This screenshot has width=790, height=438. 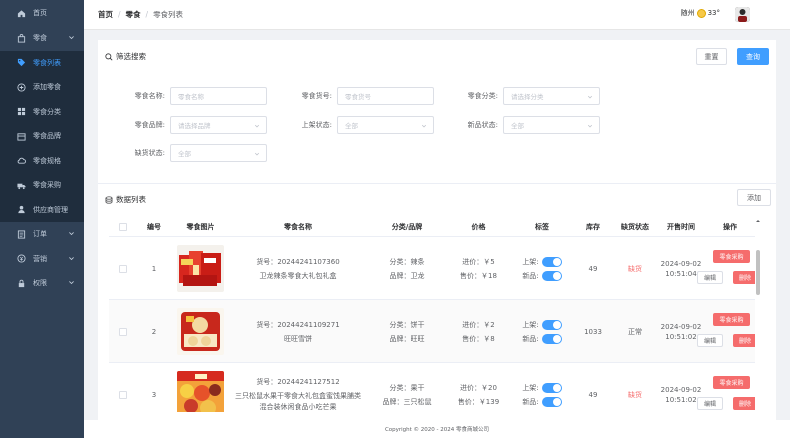 What do you see at coordinates (482, 96) in the screenshot?
I see `filter-label: 零食分类:` at bounding box center [482, 96].